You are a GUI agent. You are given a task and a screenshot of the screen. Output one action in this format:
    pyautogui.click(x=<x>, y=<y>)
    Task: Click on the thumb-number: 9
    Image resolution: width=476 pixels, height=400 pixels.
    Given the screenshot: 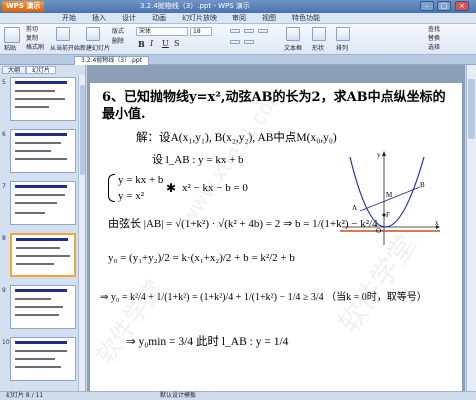 What is the action you would take?
    pyautogui.click(x=4, y=290)
    